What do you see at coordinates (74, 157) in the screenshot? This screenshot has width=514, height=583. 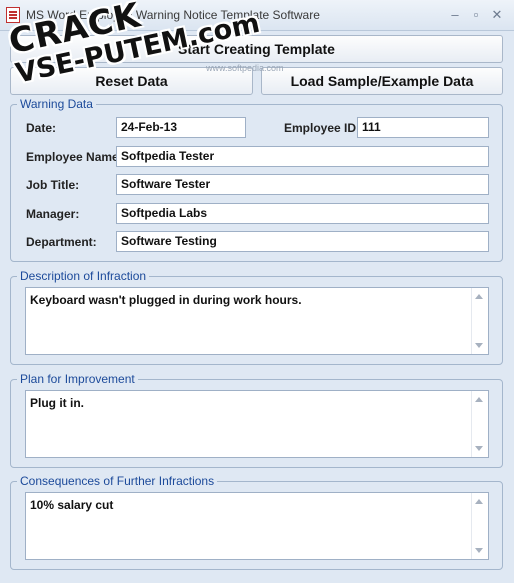 I see `employee-name-label: Employee Name:` at bounding box center [74, 157].